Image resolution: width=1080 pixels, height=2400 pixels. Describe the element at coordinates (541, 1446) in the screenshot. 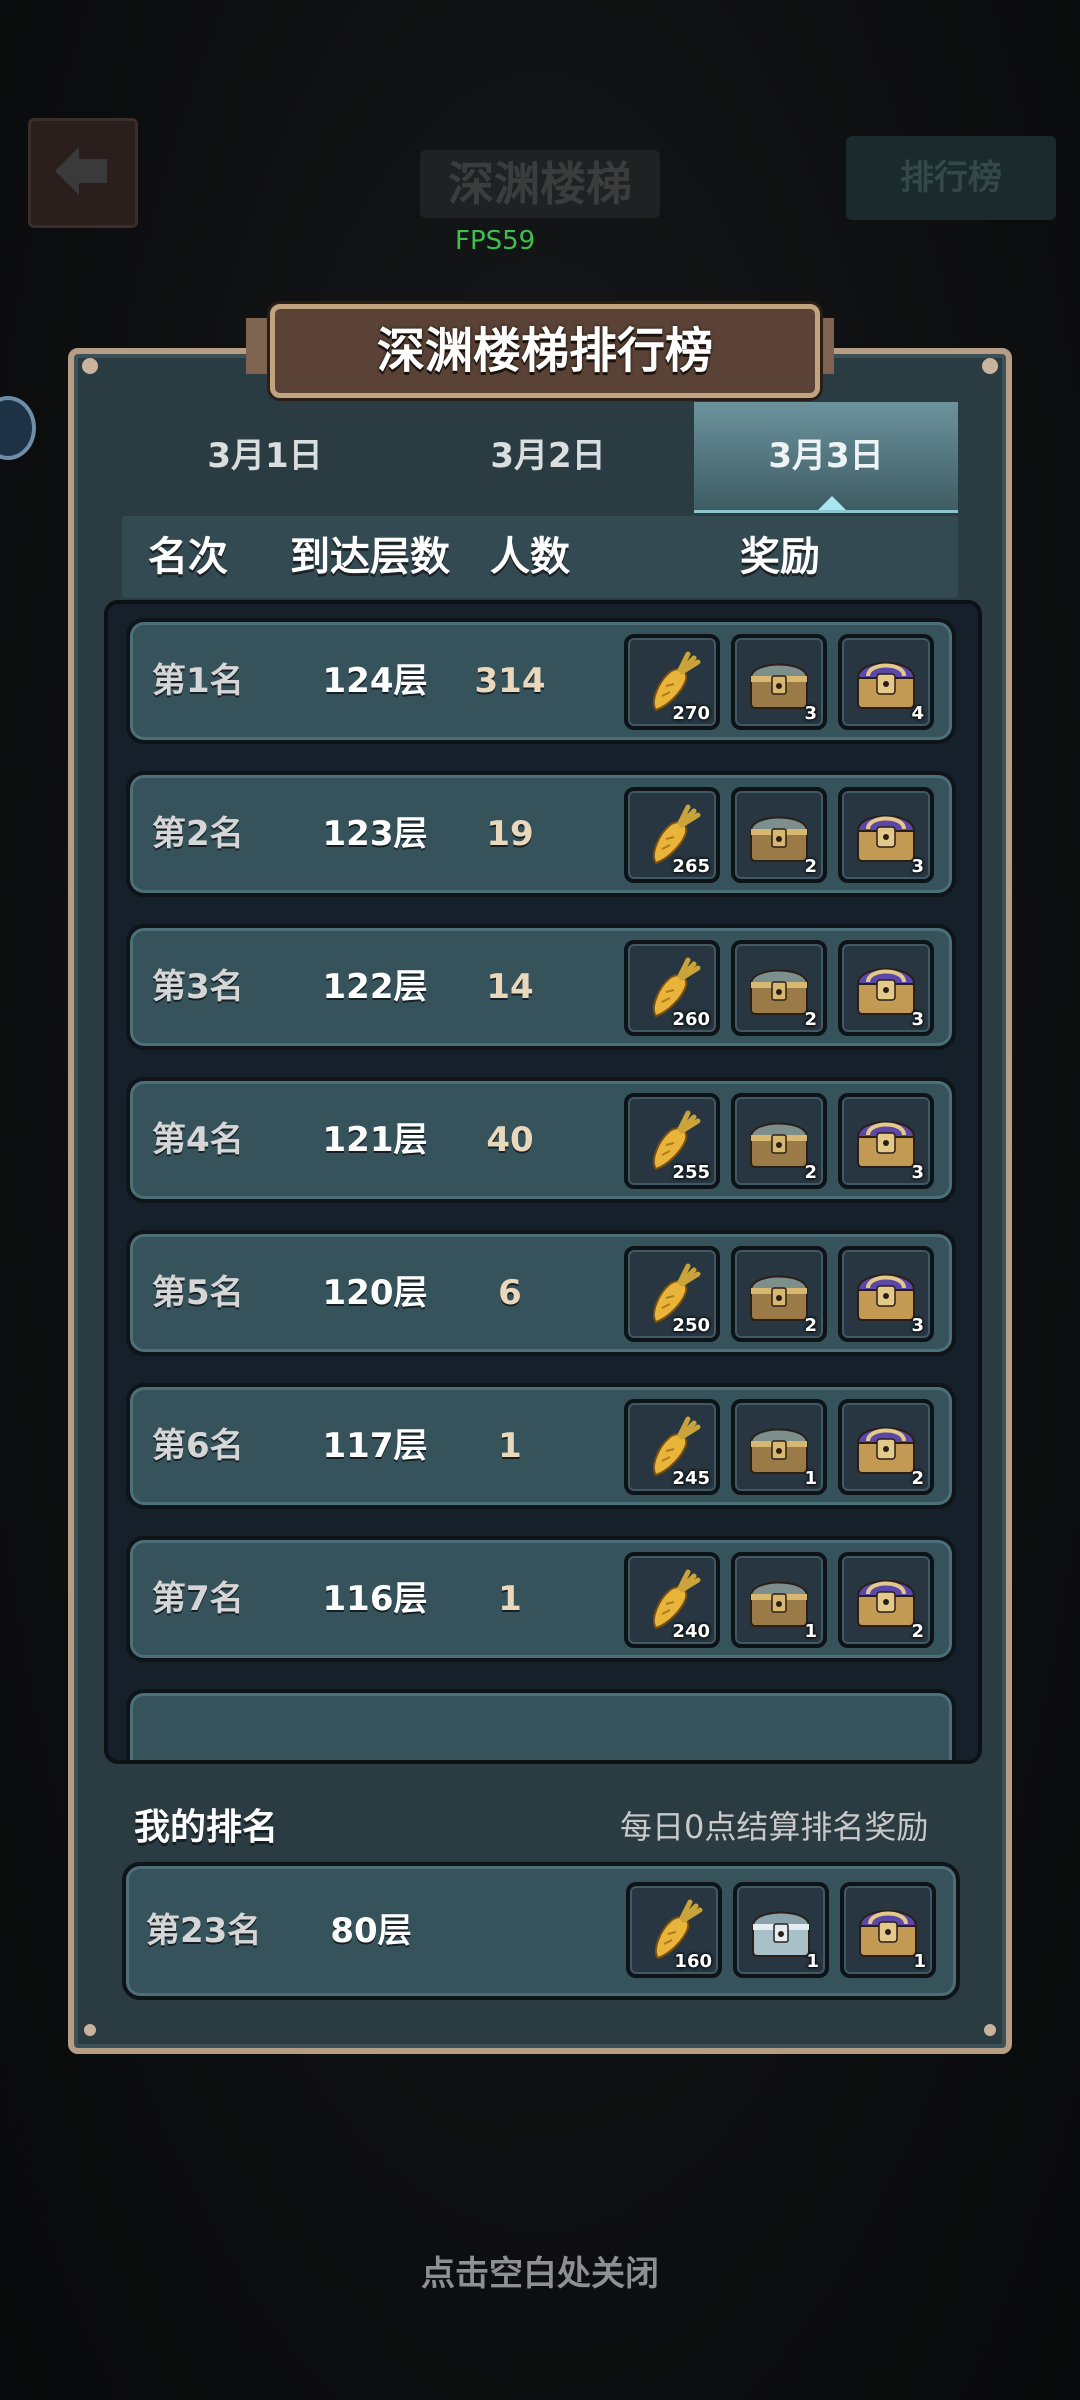

I see `ranking-row: 第6名 117层 1 245 1 2` at that location.